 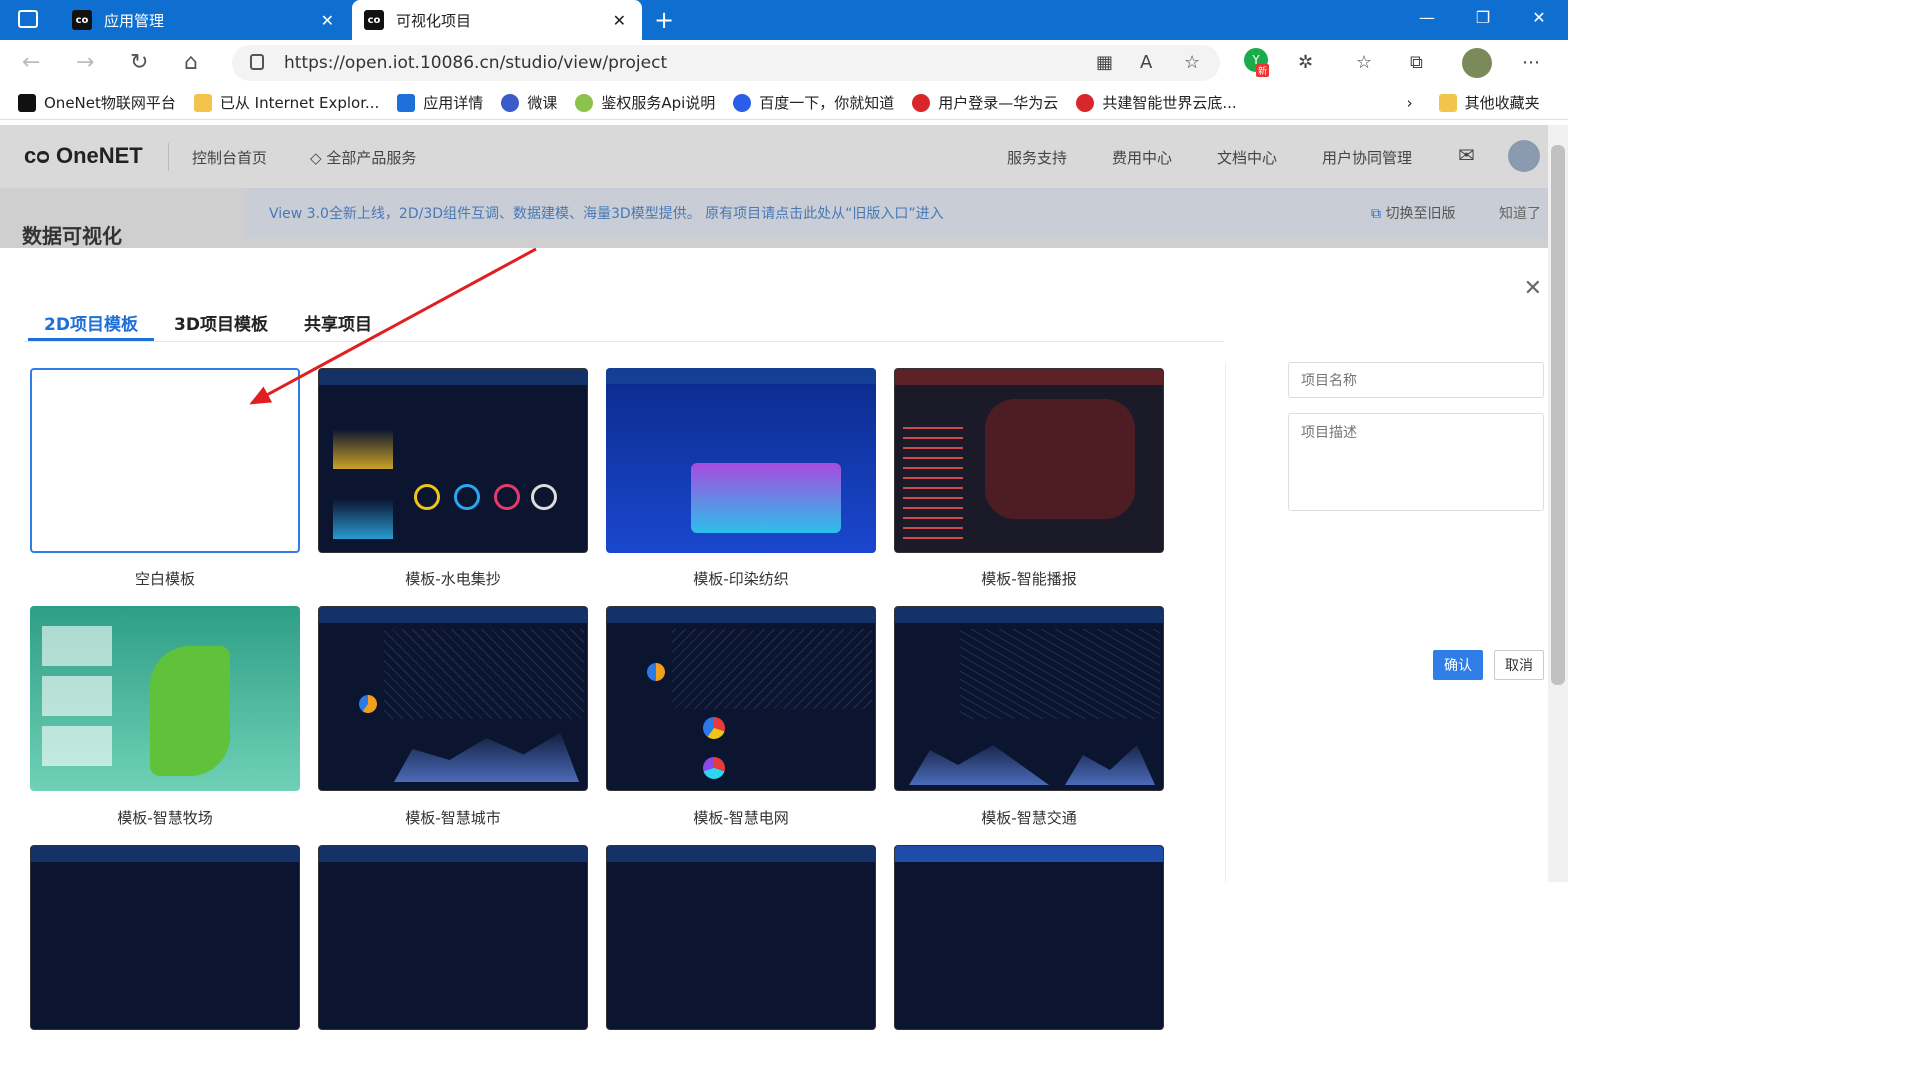 I want to click on favorites-icon: ☆, so click(x=1364, y=62).